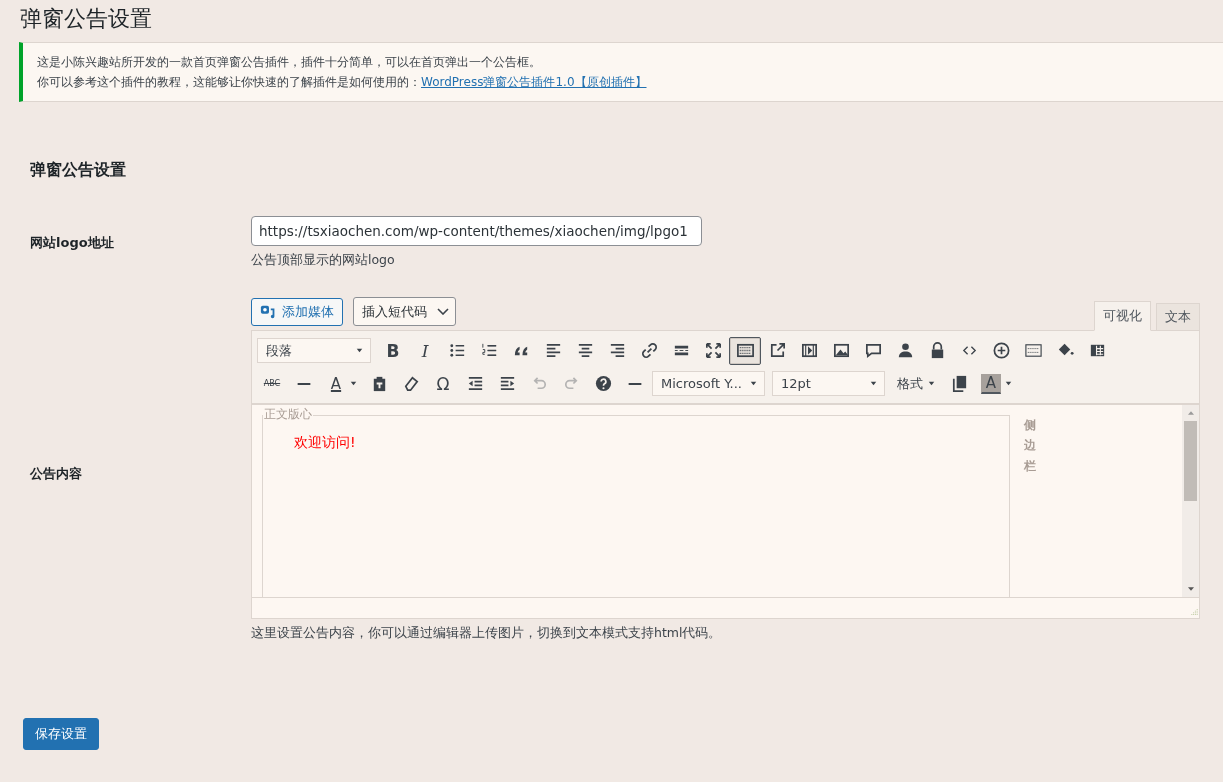 The width and height of the screenshot is (1223, 782). I want to click on add-media-button: 添加媒体, so click(297, 312).